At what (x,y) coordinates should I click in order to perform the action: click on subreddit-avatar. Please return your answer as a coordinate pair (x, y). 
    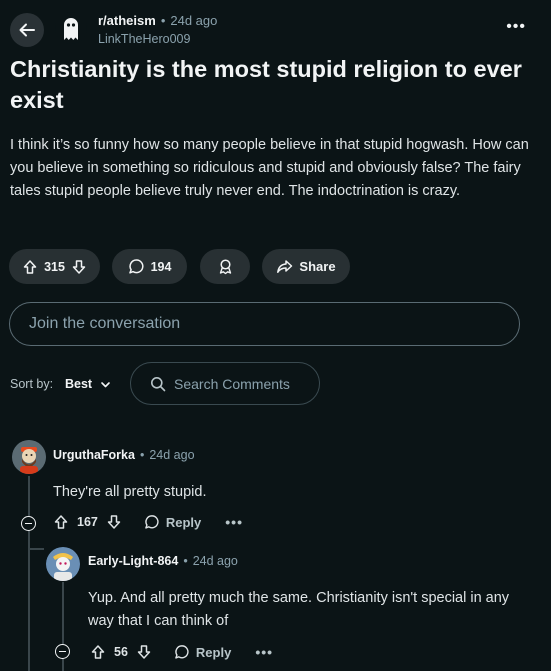
    Looking at the image, I should click on (71, 28).